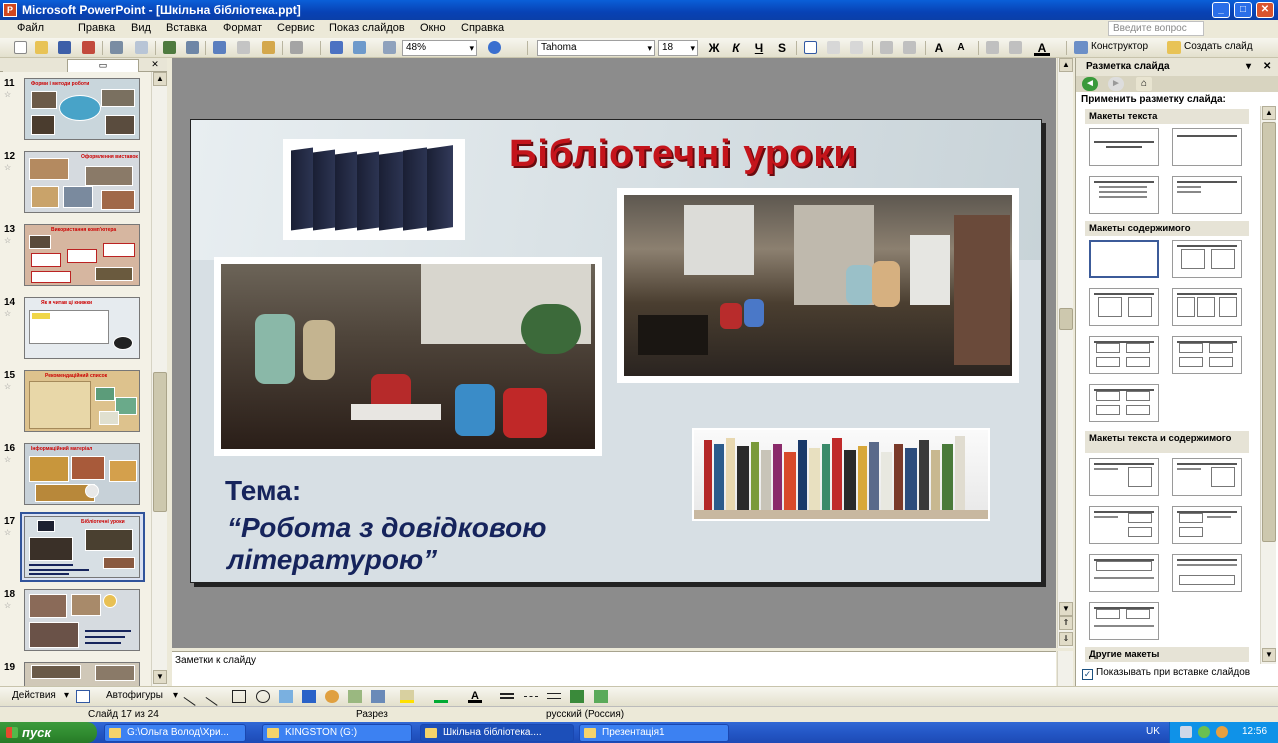 The width and height of the screenshot is (1278, 743). What do you see at coordinates (601, 696) in the screenshot?
I see `3d-style-icon` at bounding box center [601, 696].